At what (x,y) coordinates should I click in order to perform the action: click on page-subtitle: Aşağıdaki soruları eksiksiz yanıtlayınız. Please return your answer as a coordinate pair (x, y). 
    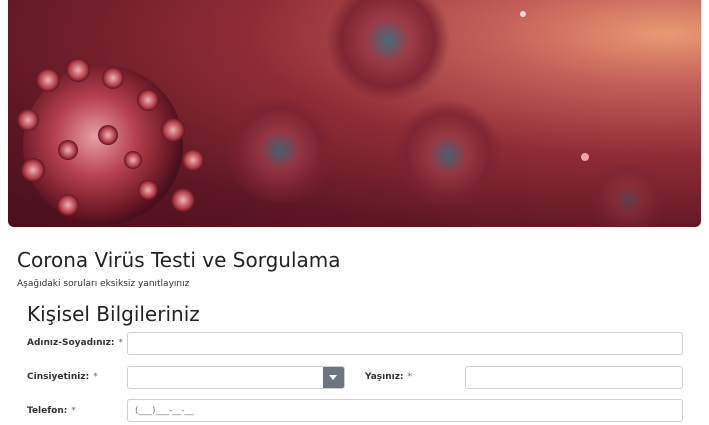
    Looking at the image, I should click on (103, 284).